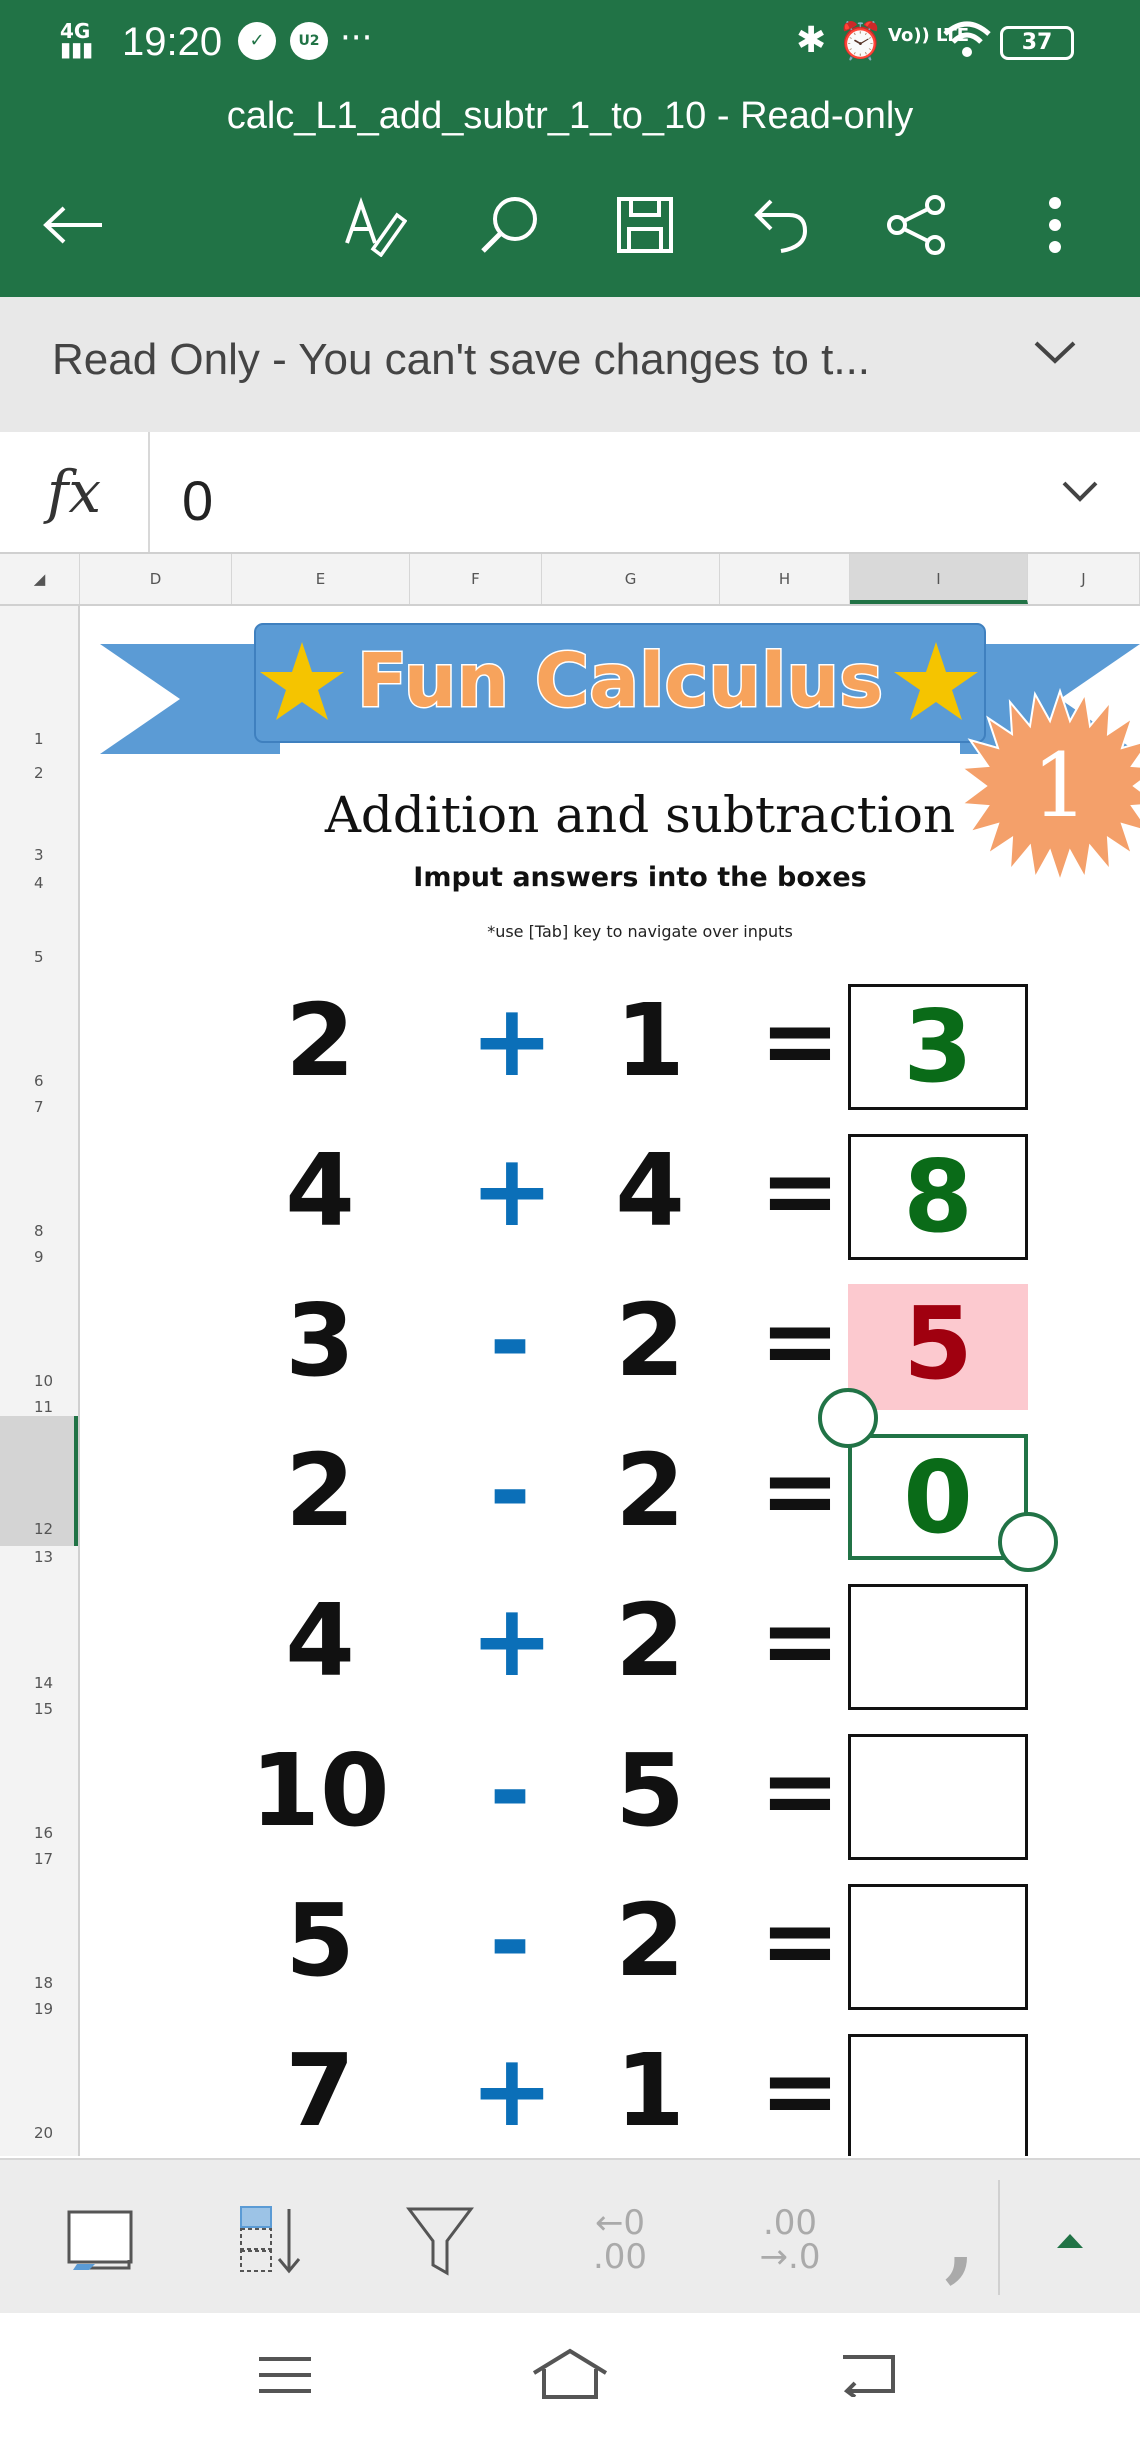  What do you see at coordinates (39, 1683) in the screenshot?
I see `row-header: 14` at bounding box center [39, 1683].